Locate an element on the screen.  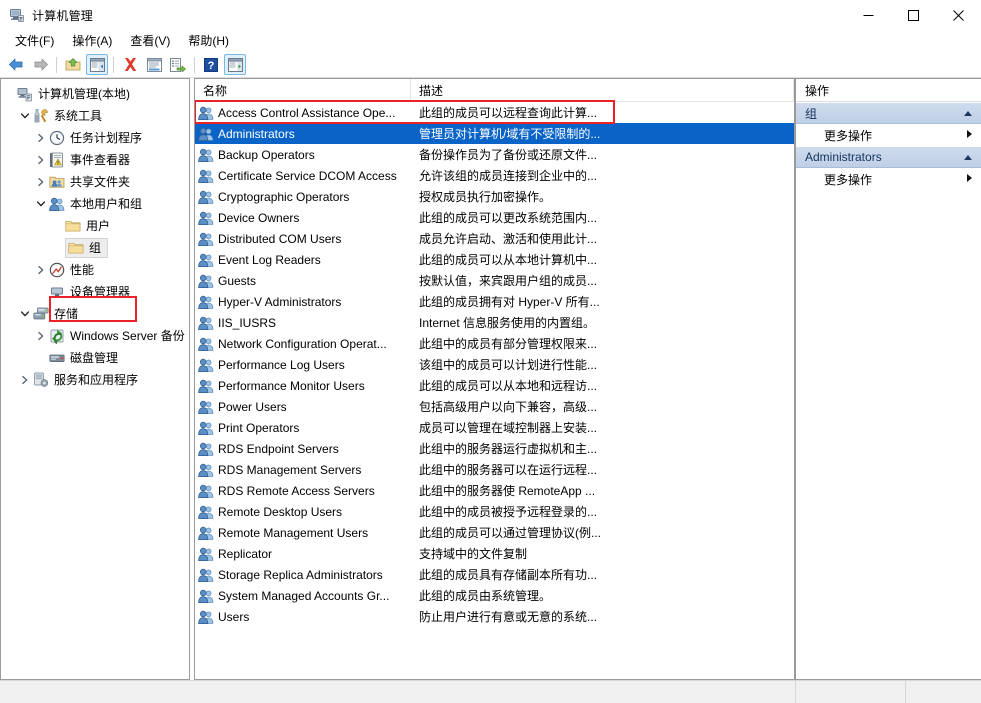
tree-node-10: 存储 is located at coordinates (95, 314).